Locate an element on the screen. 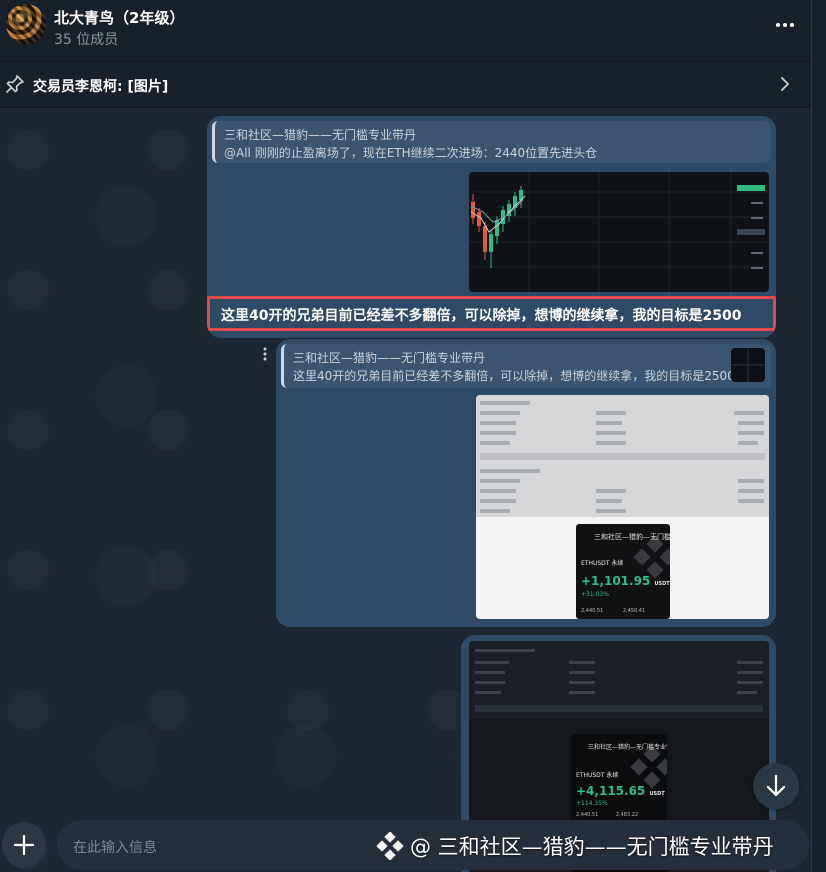  member-count: 35 位成员 is located at coordinates (86, 40).